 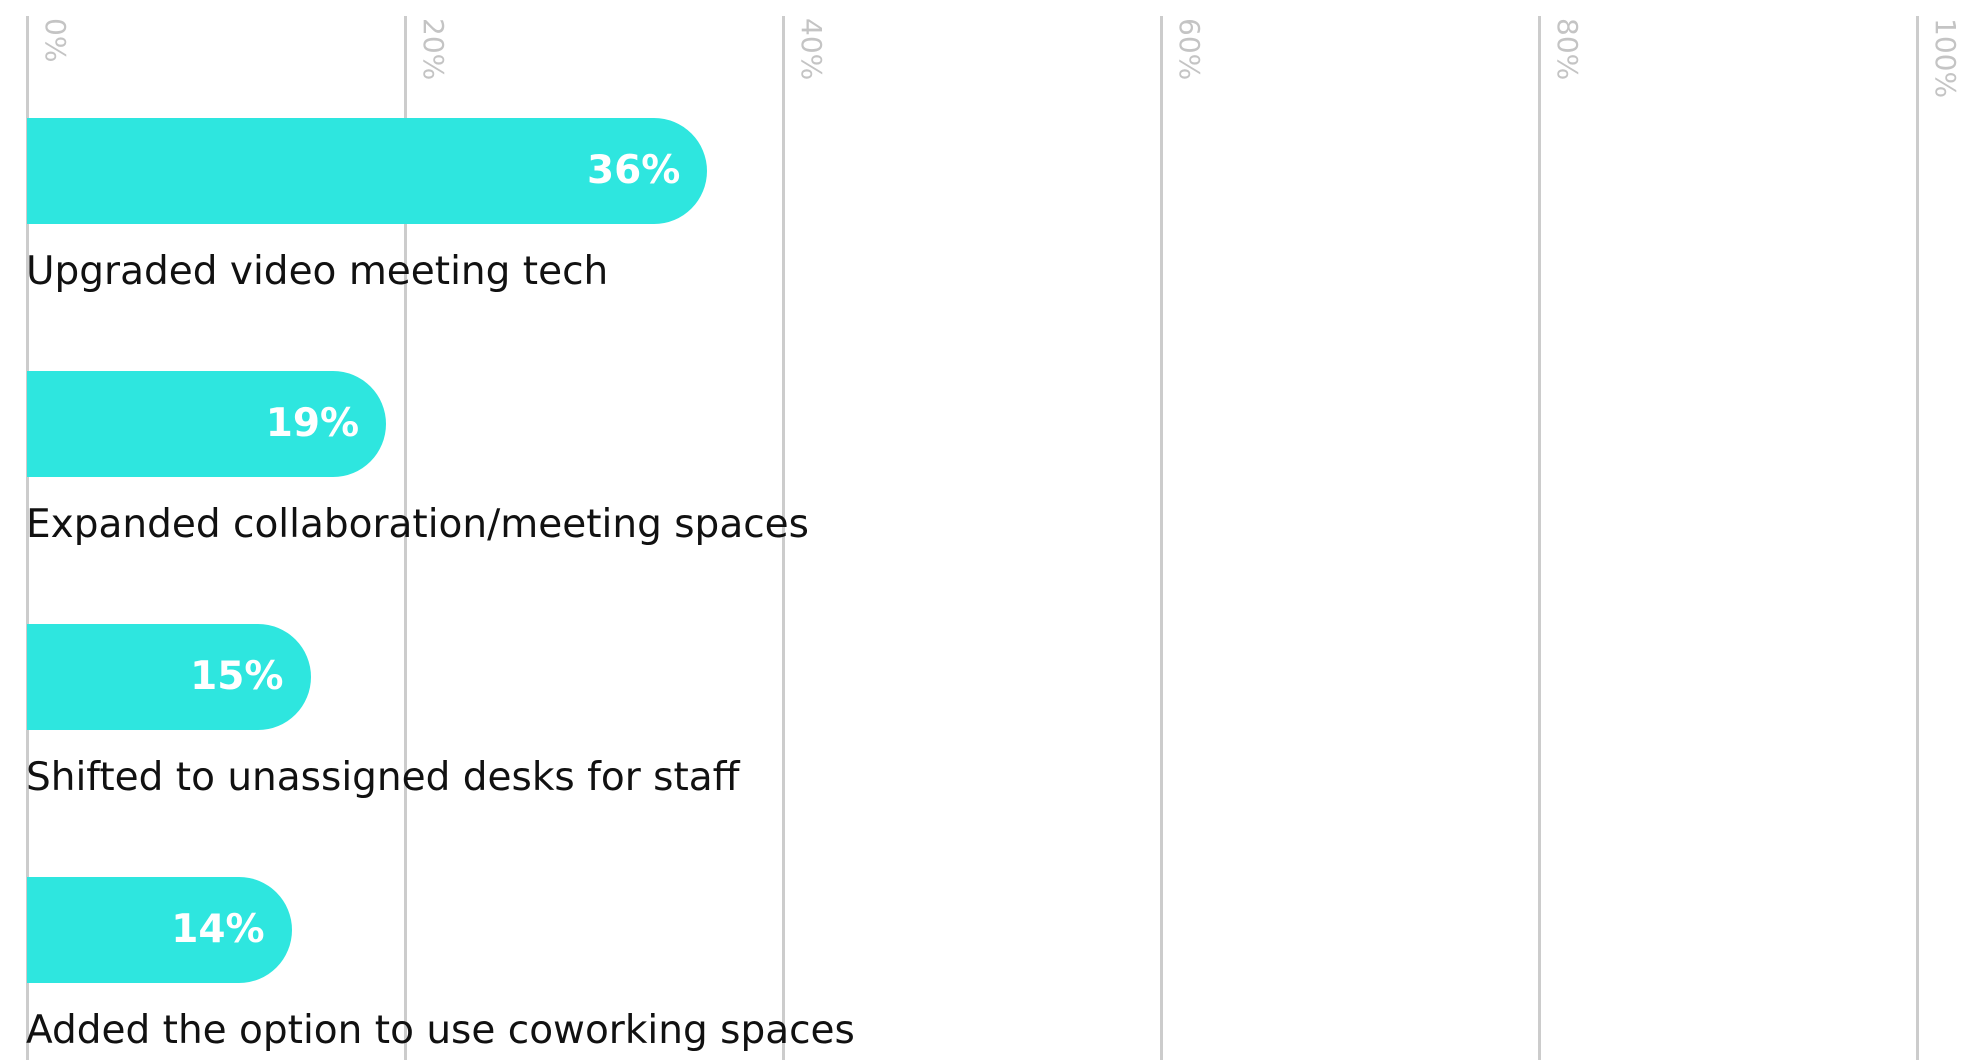 What do you see at coordinates (218, 929) in the screenshot?
I see `bar-value-label: 14%` at bounding box center [218, 929].